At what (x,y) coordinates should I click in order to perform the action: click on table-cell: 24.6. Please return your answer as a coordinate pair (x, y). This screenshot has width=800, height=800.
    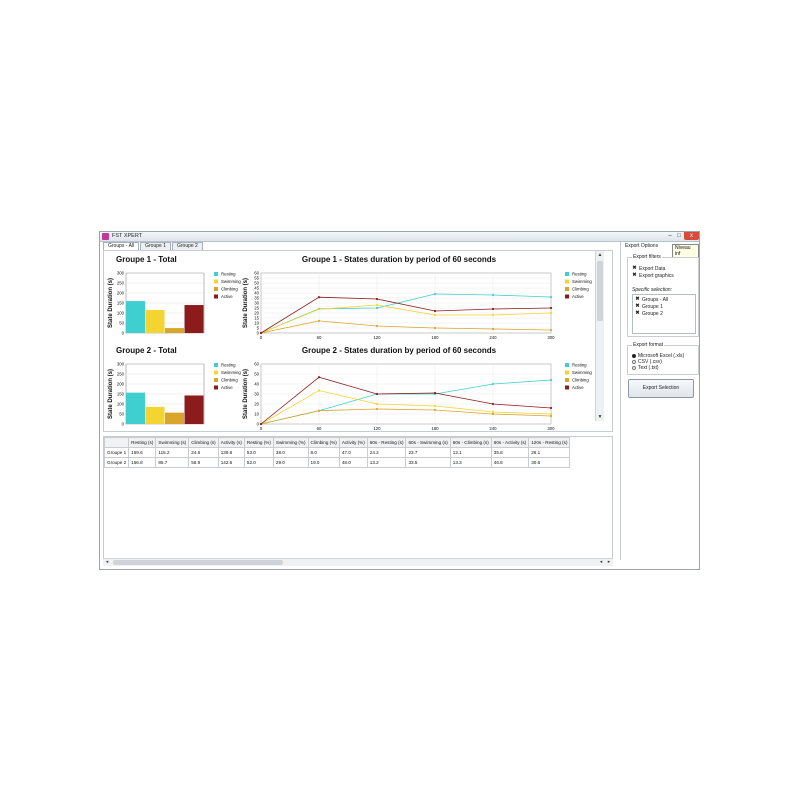
    Looking at the image, I should click on (203, 452).